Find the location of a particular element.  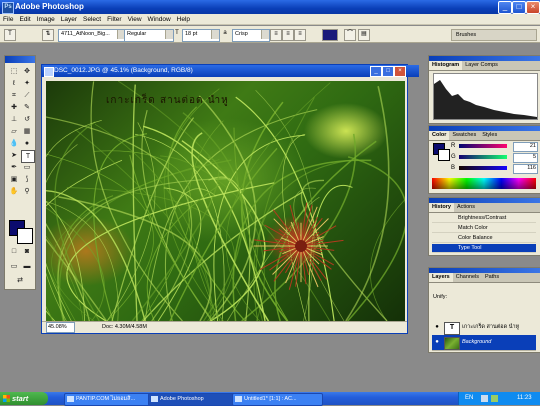

history-item: Match Color is located at coordinates (484, 228).